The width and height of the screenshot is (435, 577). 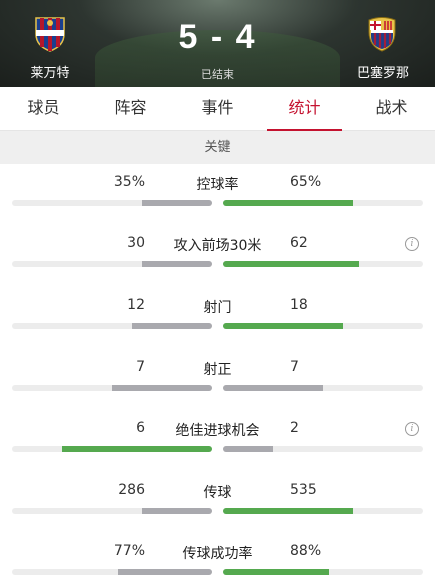 What do you see at coordinates (217, 493) in the screenshot?
I see `stat-name: 传球` at bounding box center [217, 493].